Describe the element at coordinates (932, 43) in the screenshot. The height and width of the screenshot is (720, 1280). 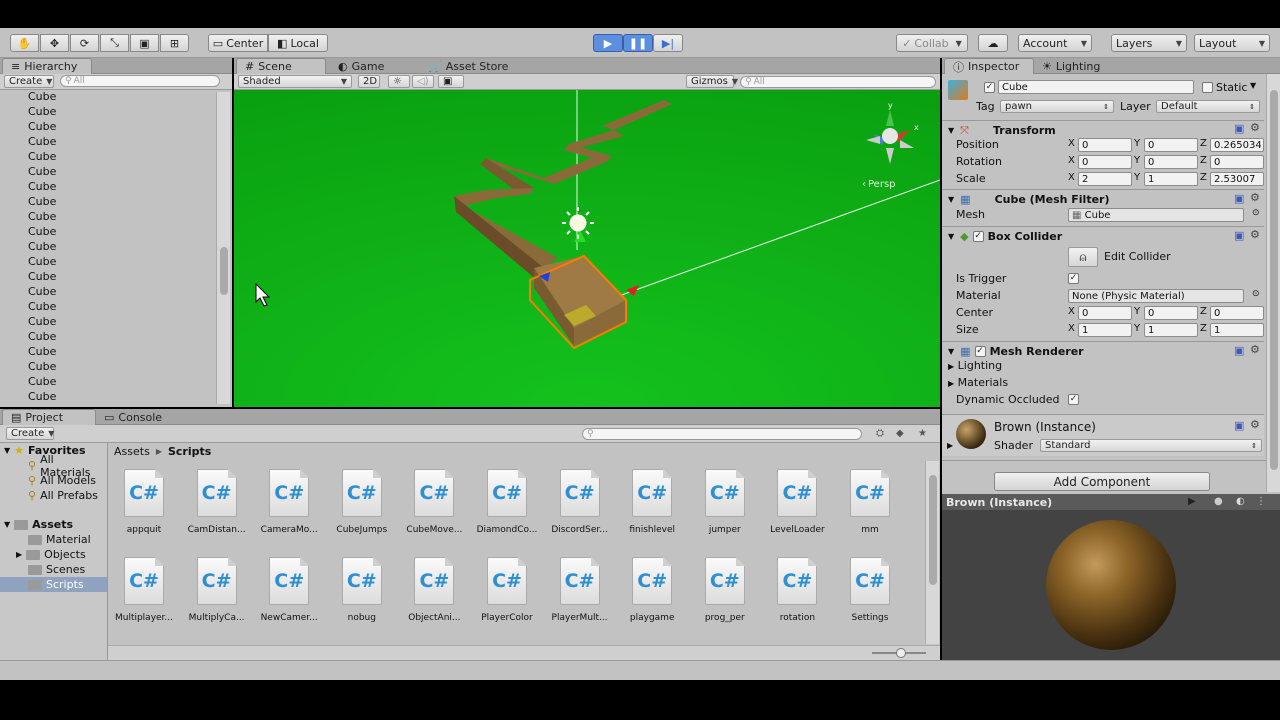
I see `collab-dropdown: ✓ Collab ▼` at that location.